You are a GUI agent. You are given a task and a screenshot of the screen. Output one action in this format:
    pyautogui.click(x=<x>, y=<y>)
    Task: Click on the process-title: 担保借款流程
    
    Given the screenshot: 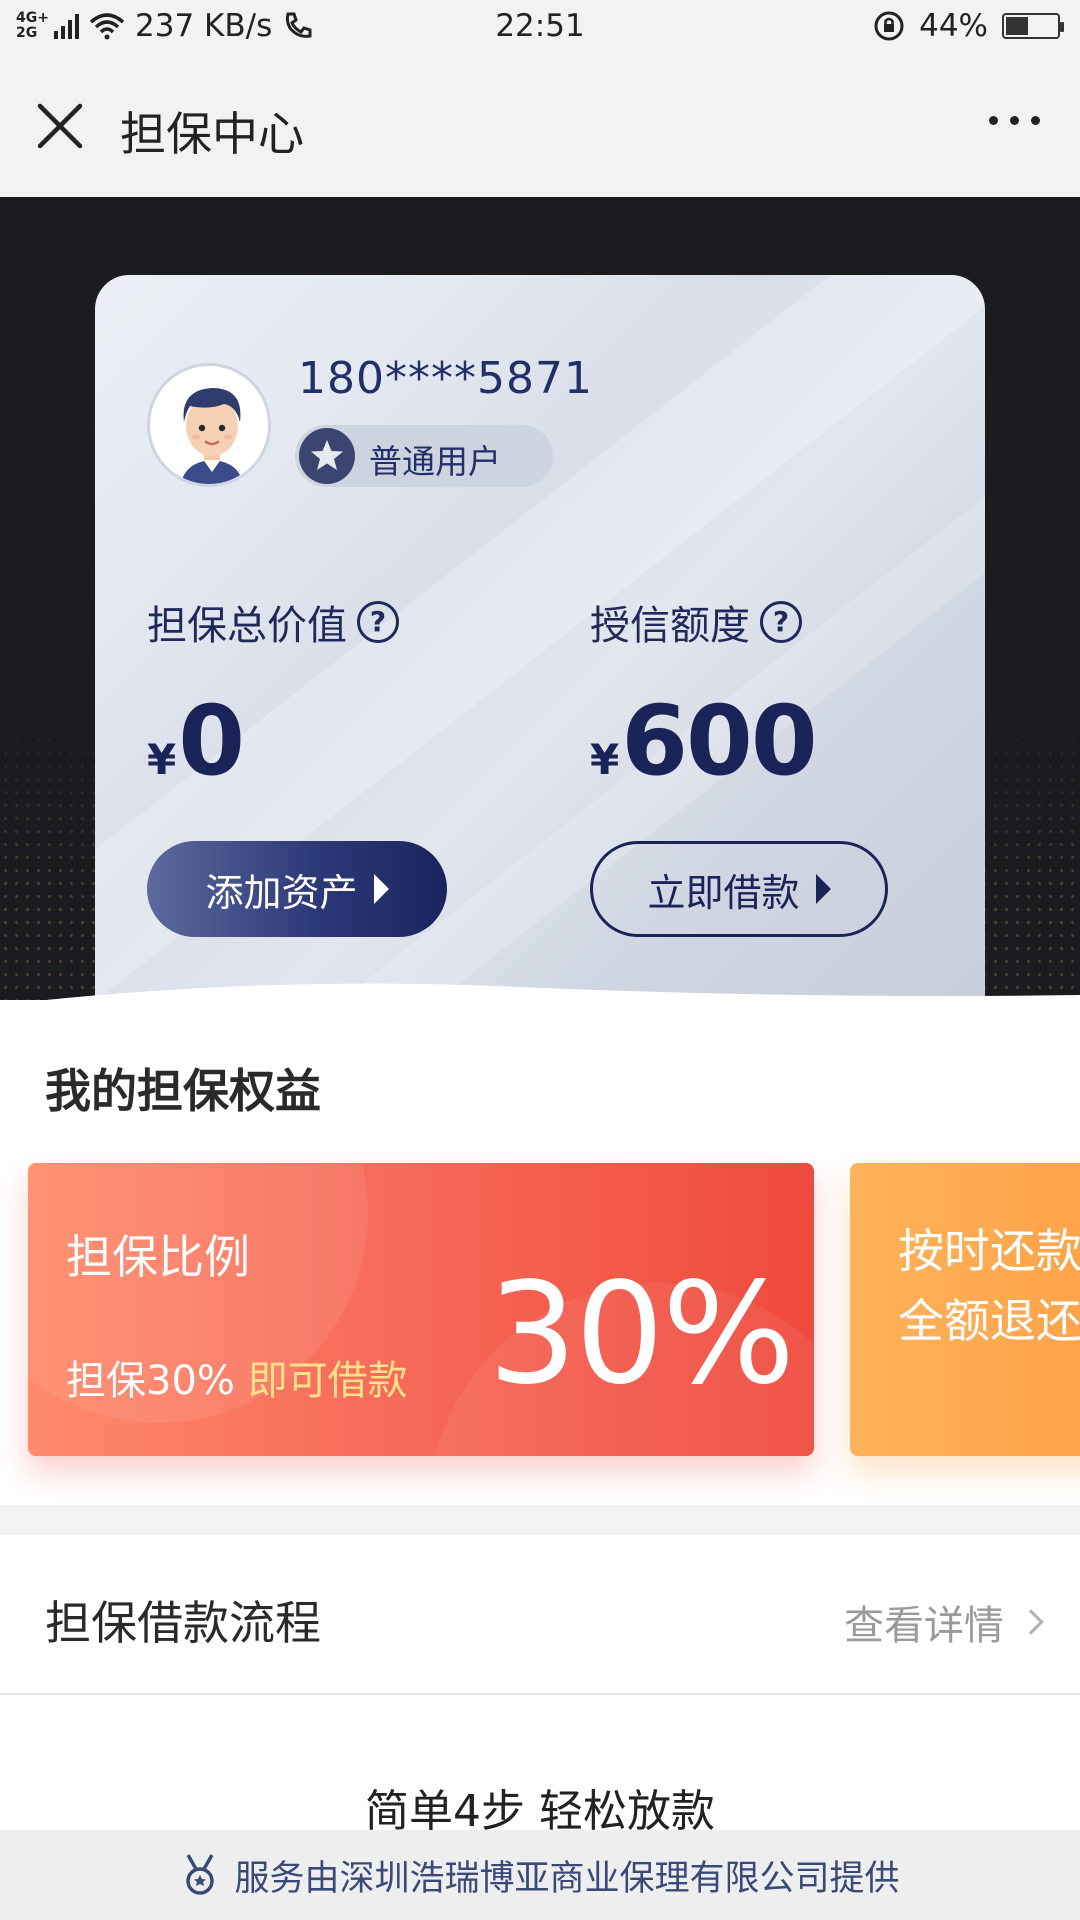 What is the action you would take?
    pyautogui.click(x=183, y=1623)
    